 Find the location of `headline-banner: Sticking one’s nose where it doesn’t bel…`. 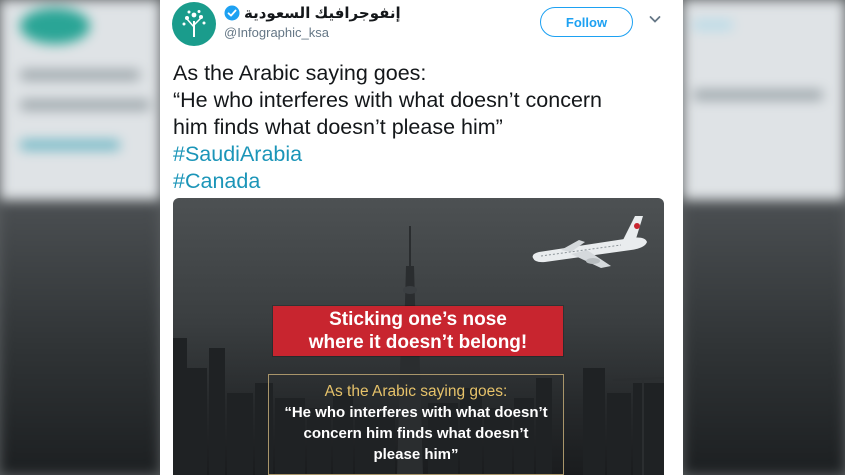

headline-banner: Sticking one’s nose where it doesn’t bel… is located at coordinates (418, 331).